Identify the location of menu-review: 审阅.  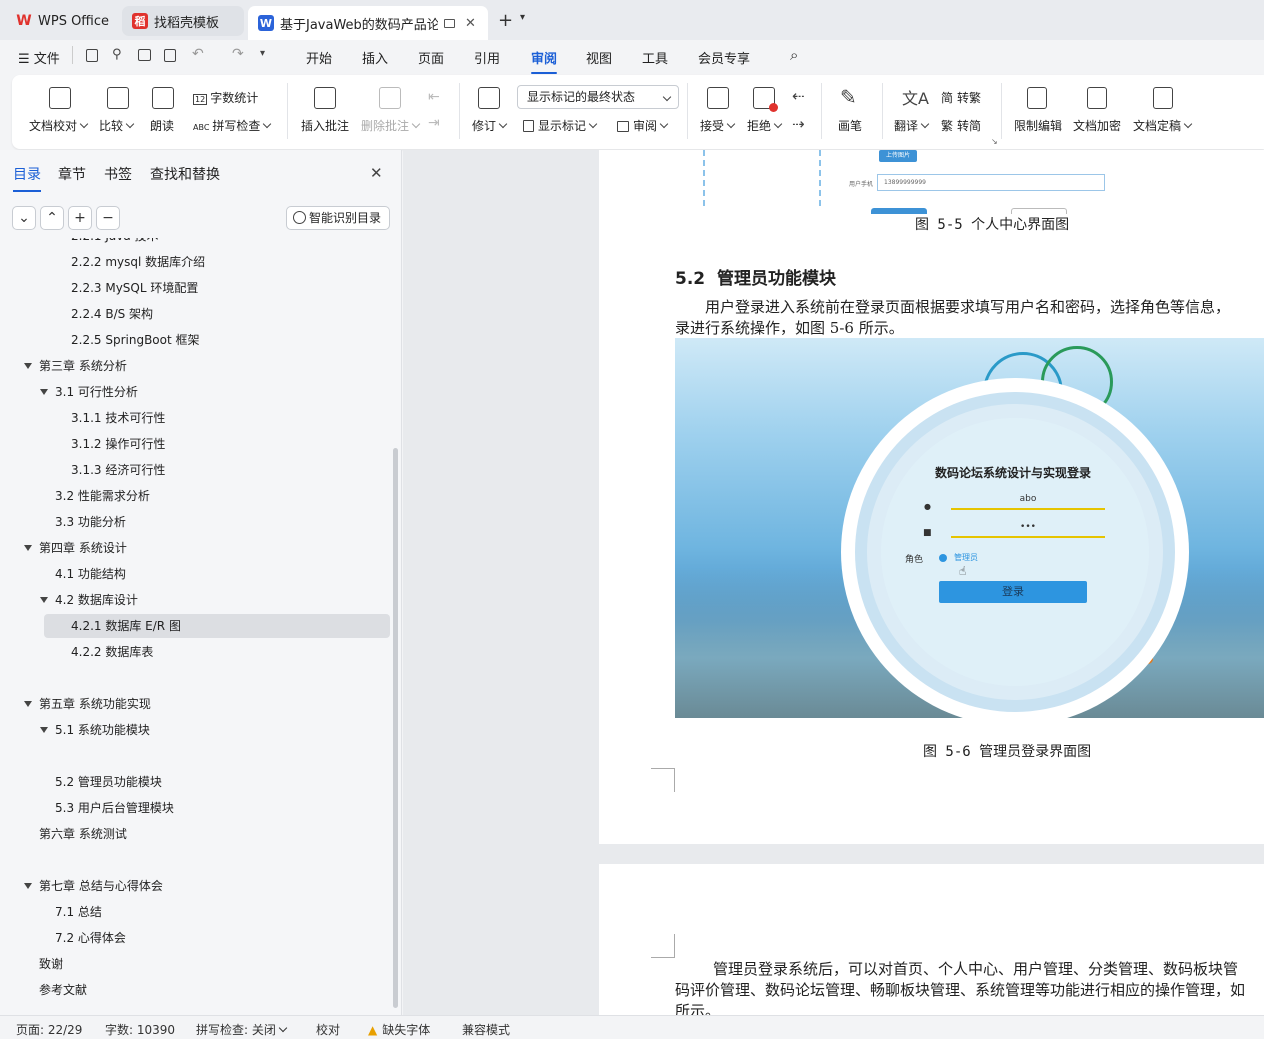
(544, 61).